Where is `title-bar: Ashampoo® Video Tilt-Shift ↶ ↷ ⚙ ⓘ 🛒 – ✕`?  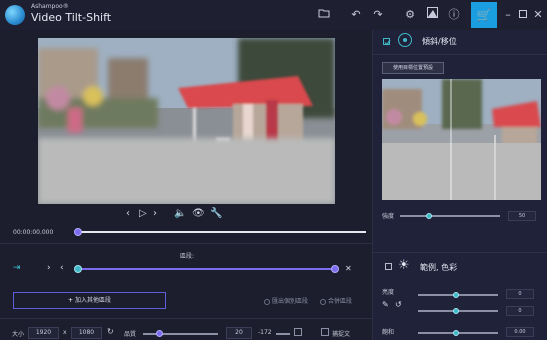
title-bar: Ashampoo® Video Tilt-Shift ↶ ↷ ⚙ ⓘ 🛒 – ✕ is located at coordinates (273, 15).